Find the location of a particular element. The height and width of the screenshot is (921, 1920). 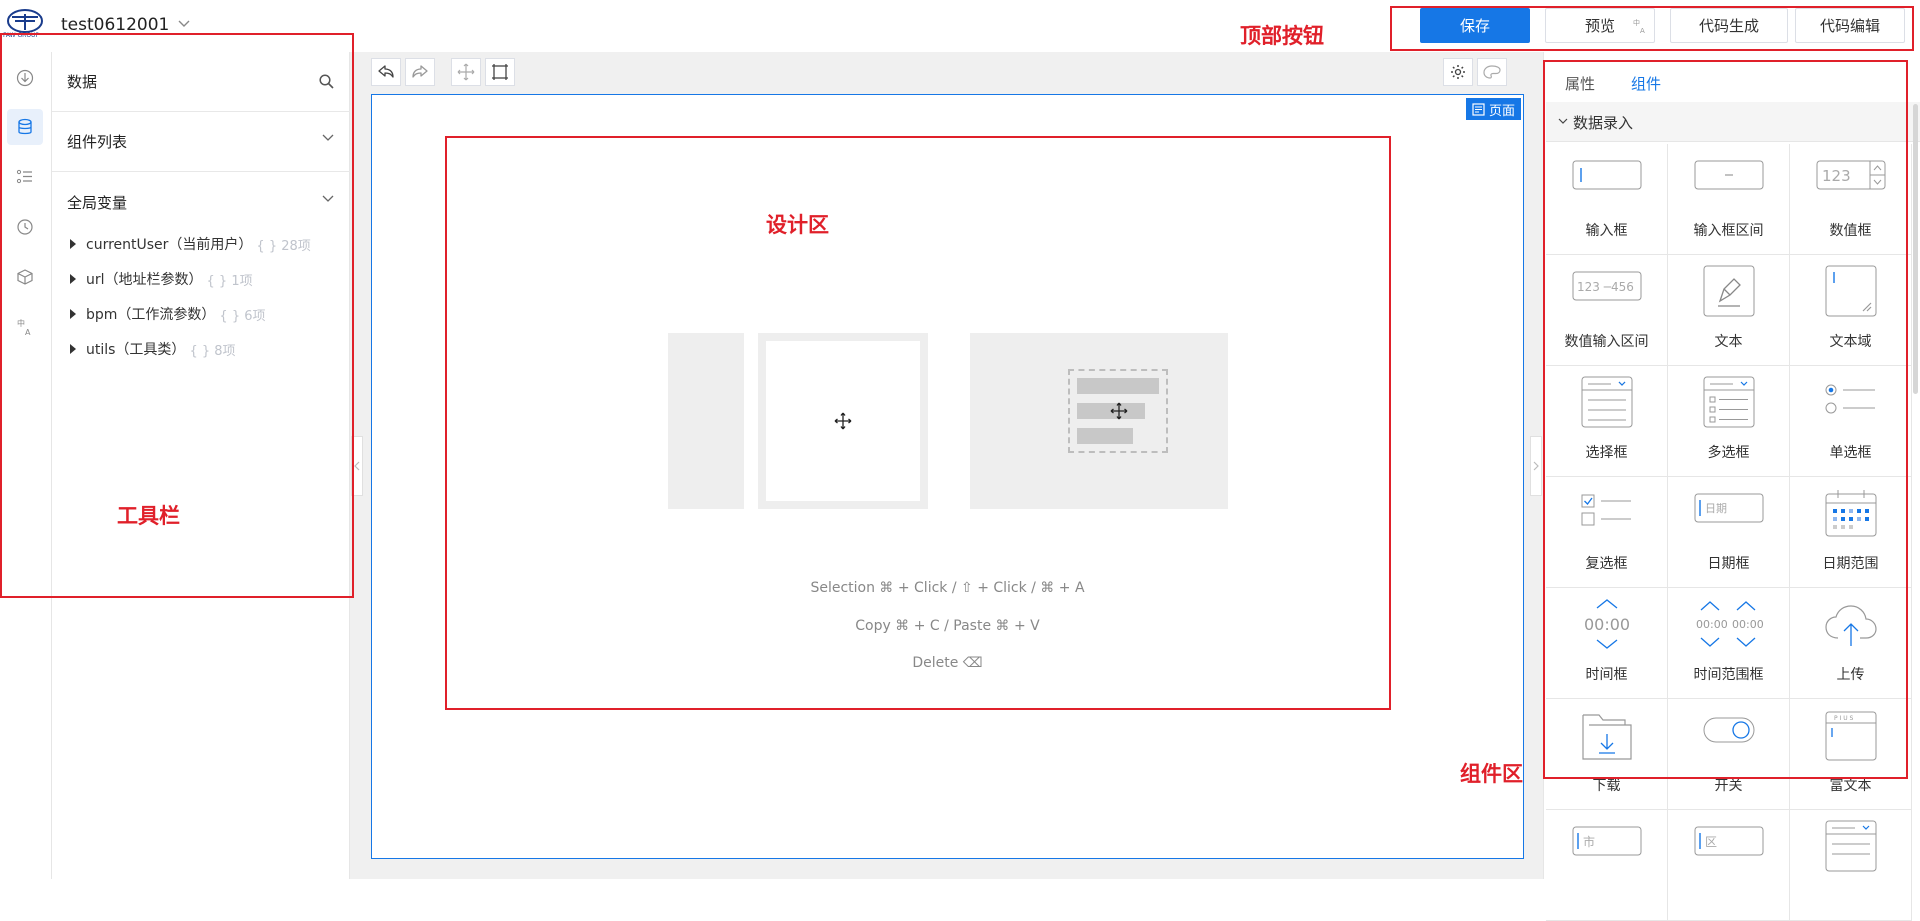

component-download: 下载 is located at coordinates (1607, 754).